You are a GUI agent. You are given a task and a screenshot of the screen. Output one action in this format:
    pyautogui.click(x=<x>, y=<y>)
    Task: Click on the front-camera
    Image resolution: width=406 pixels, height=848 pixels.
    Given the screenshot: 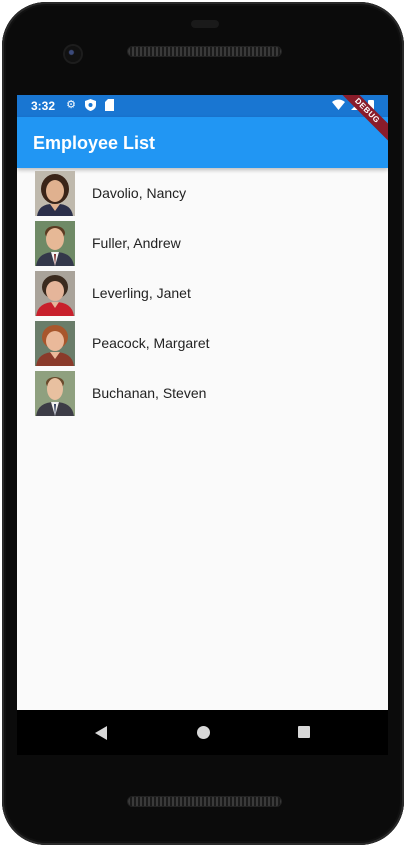 What is the action you would take?
    pyautogui.click(x=73, y=54)
    